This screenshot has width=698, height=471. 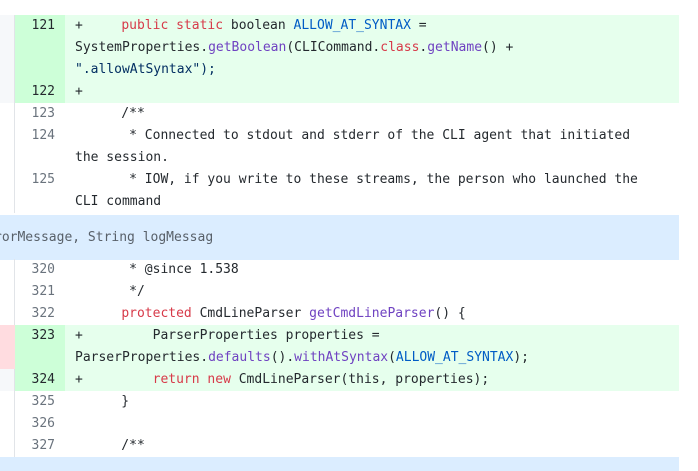 I want to click on code-token: * @since 1.538, so click(x=164, y=269).